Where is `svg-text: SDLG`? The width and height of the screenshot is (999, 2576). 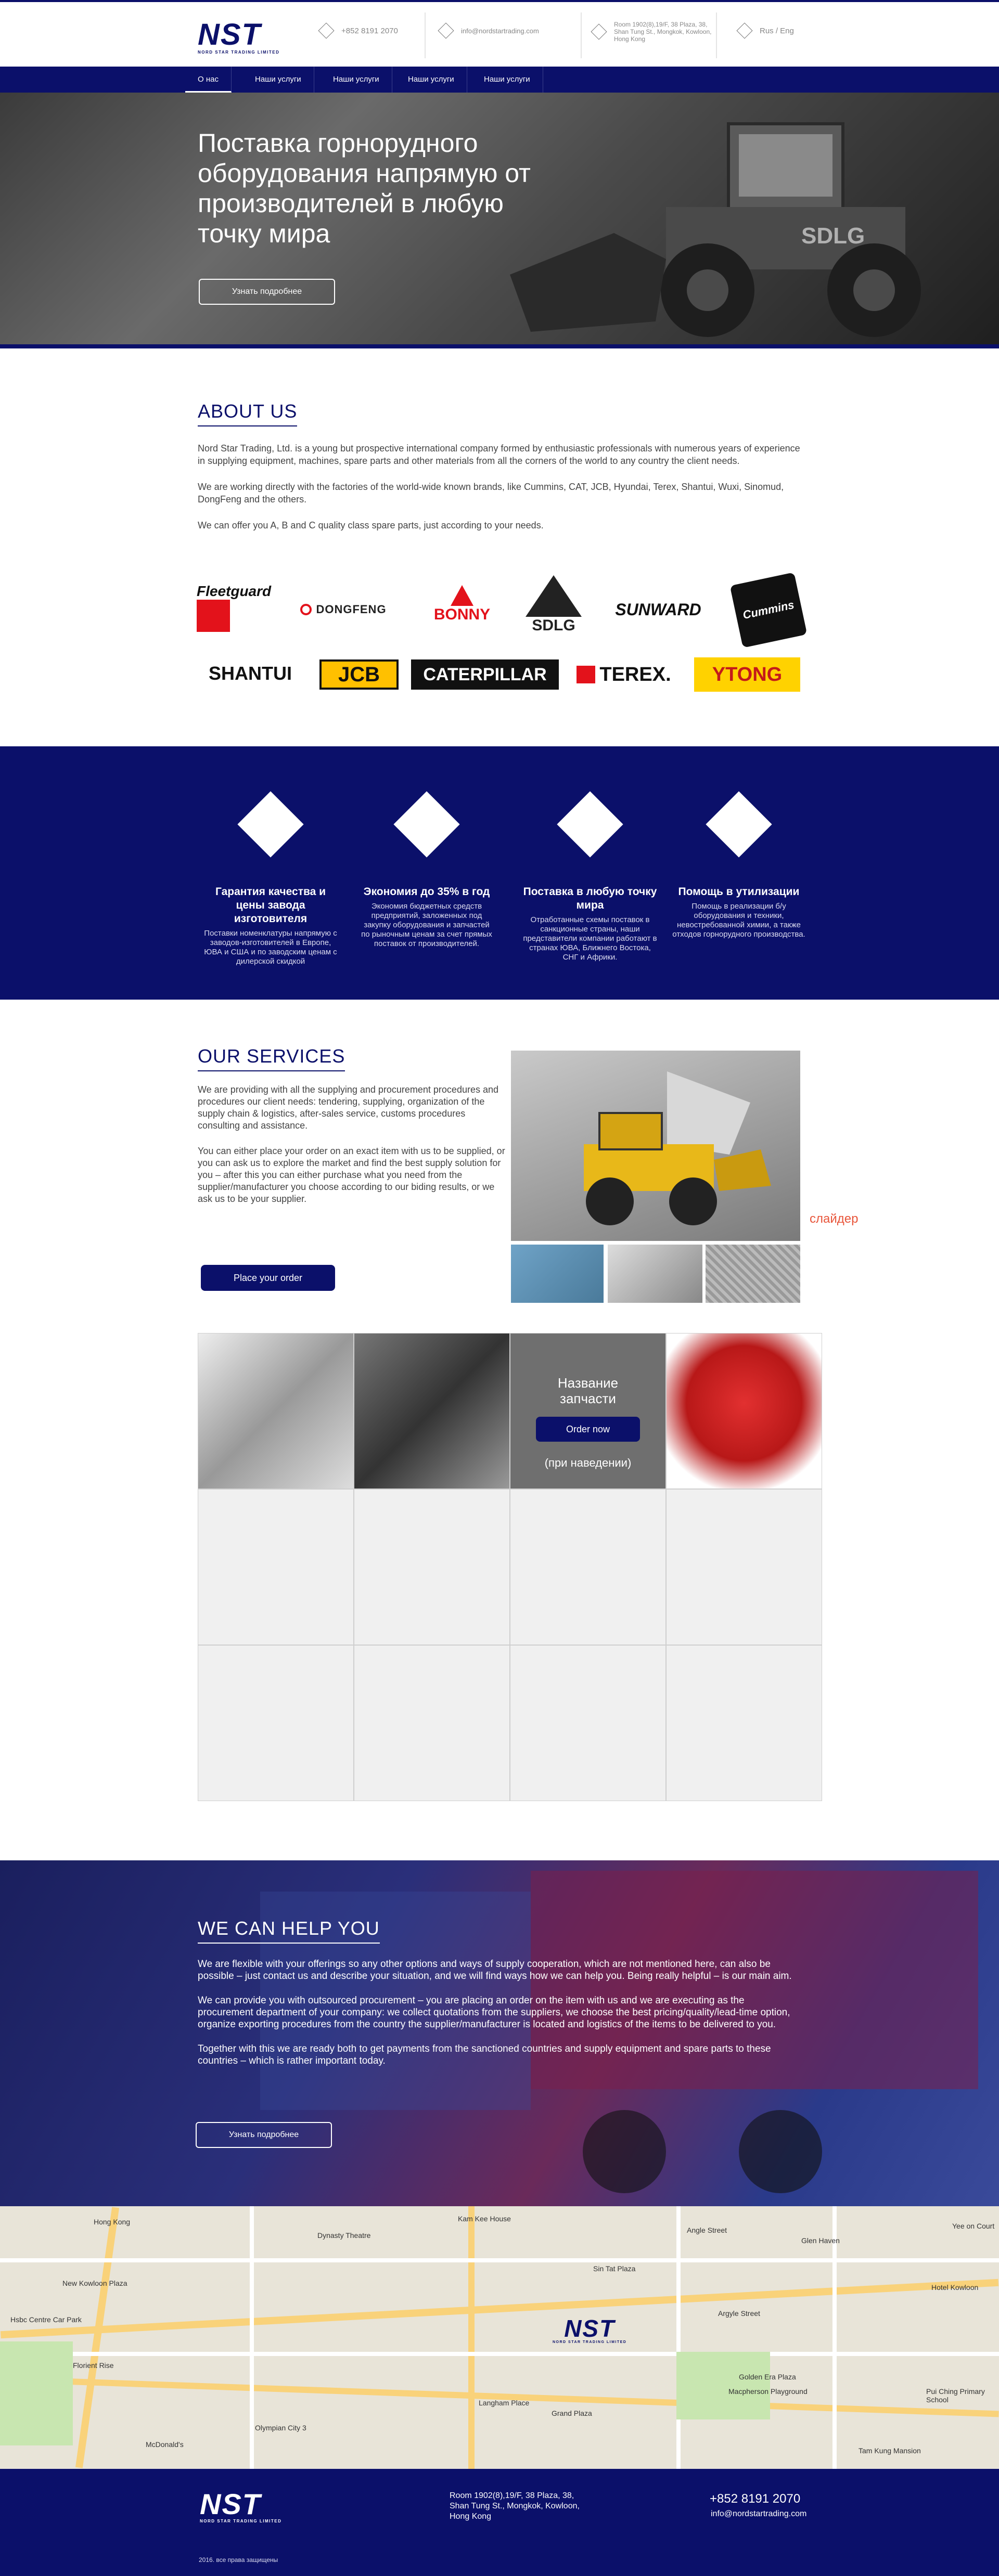 svg-text: SDLG is located at coordinates (833, 236).